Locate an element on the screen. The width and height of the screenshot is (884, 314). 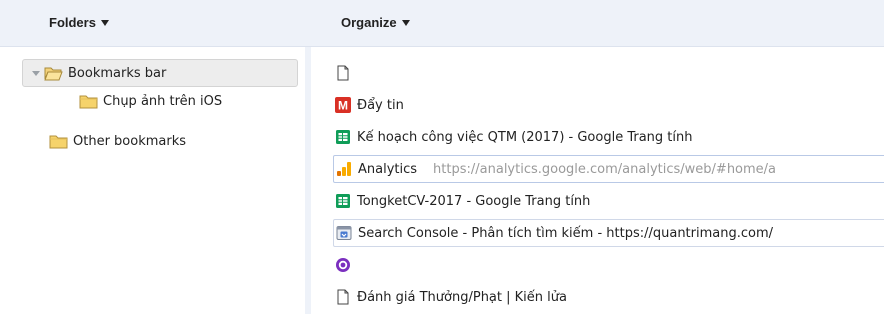
header-bar: Folders Organize is located at coordinates (442, 23).